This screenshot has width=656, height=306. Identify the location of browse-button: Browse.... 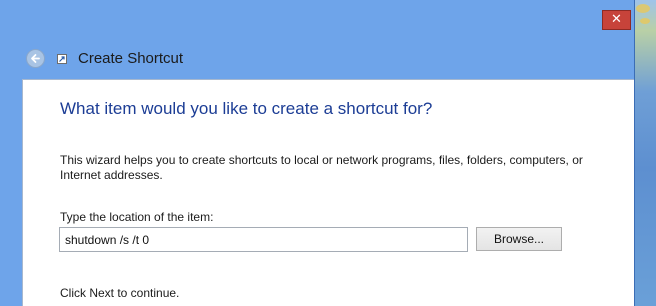
(519, 239).